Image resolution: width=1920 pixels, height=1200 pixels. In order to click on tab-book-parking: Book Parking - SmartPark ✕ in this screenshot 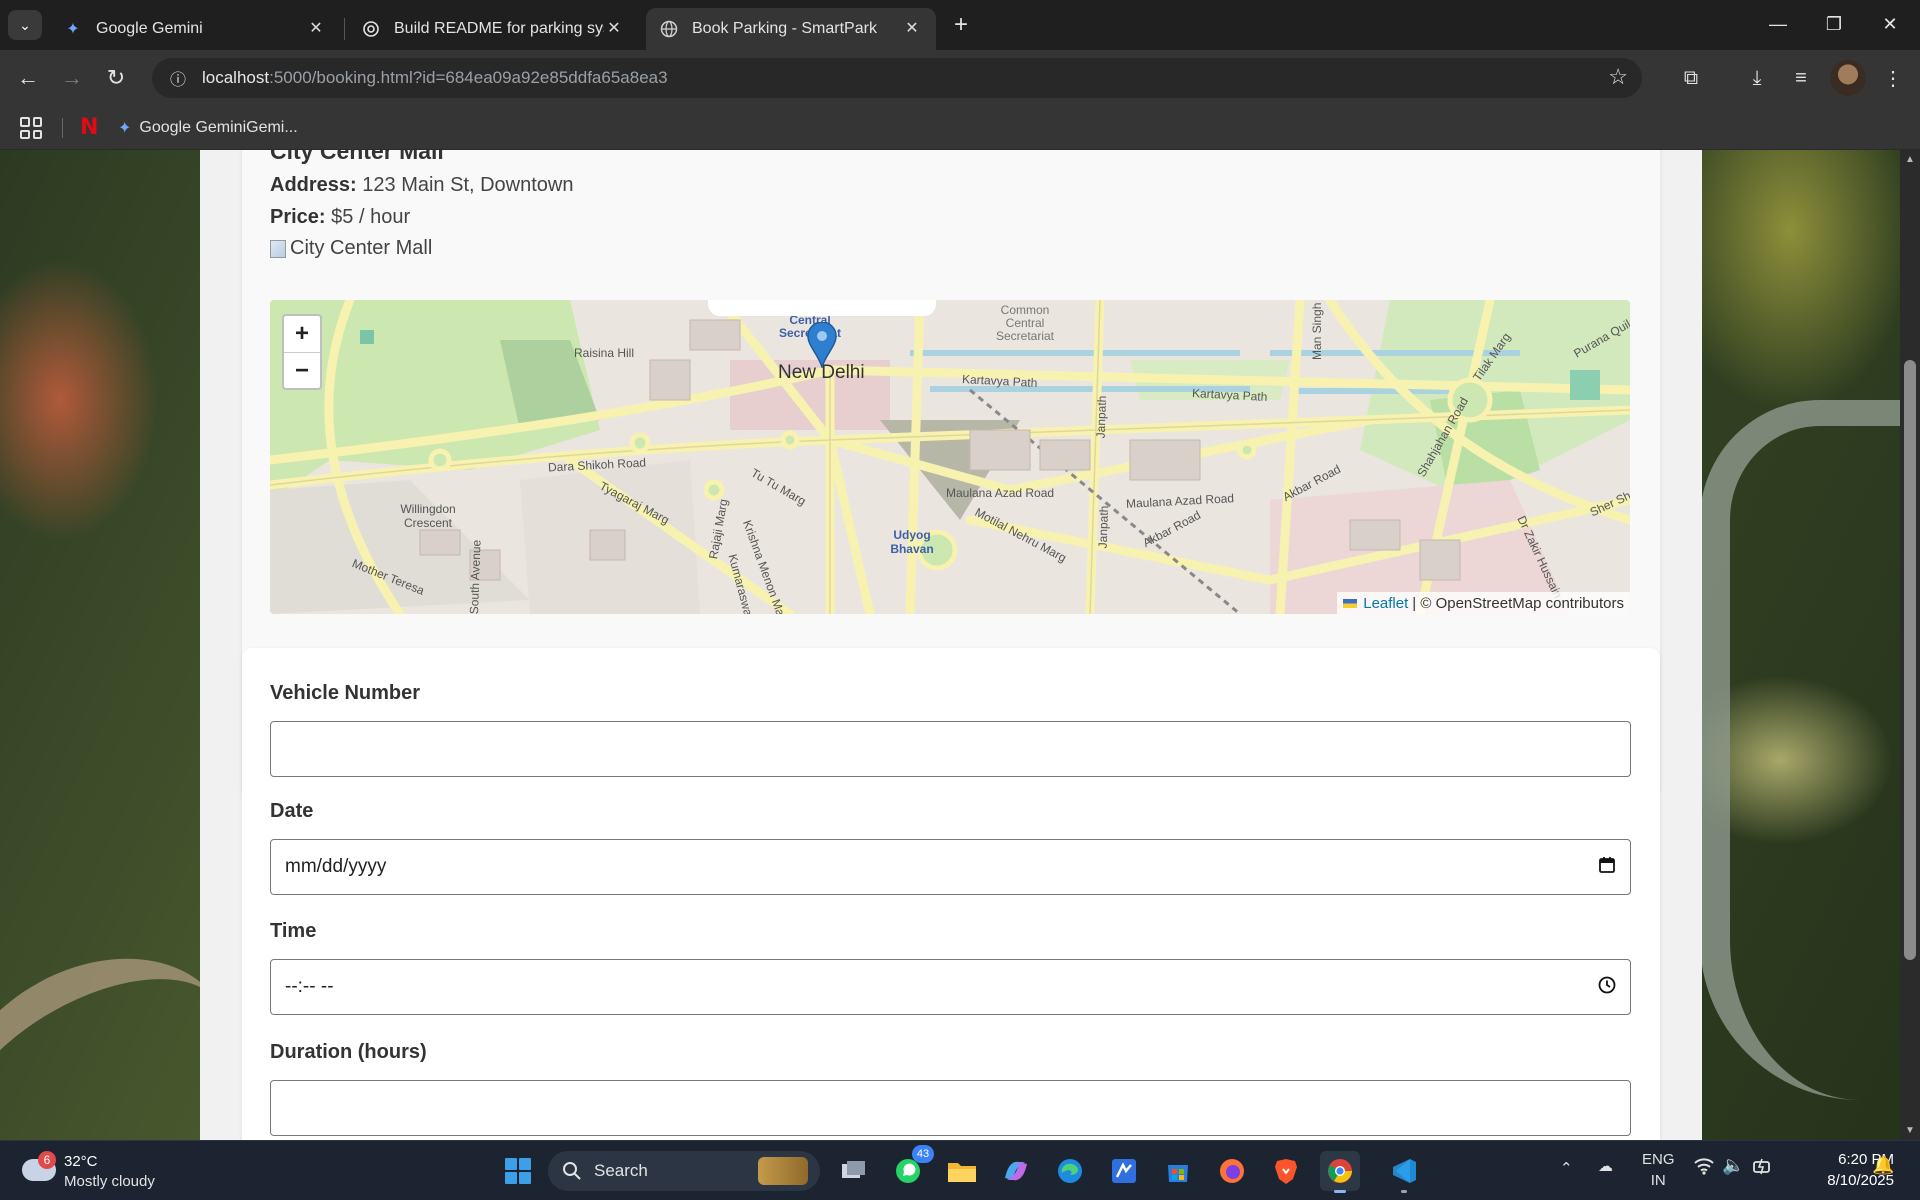, I will do `click(791, 29)`.